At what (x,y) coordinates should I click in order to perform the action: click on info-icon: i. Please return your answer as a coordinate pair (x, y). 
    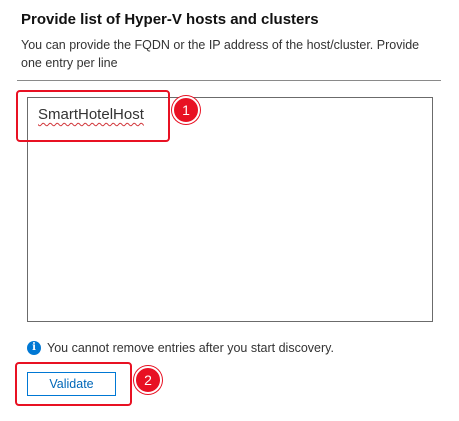
    Looking at the image, I should click on (34, 348).